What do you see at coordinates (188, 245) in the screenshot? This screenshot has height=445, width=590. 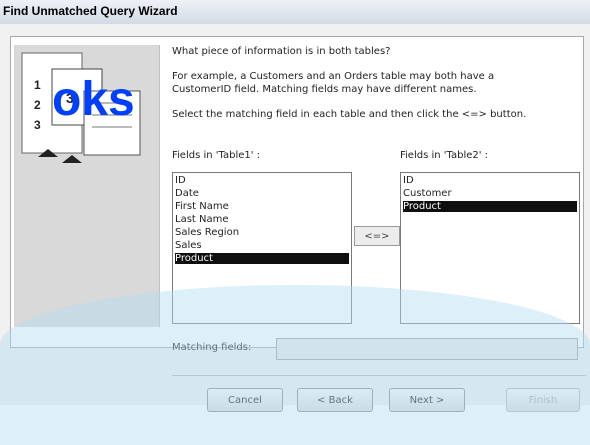 I see `table1-field-5: Sales` at bounding box center [188, 245].